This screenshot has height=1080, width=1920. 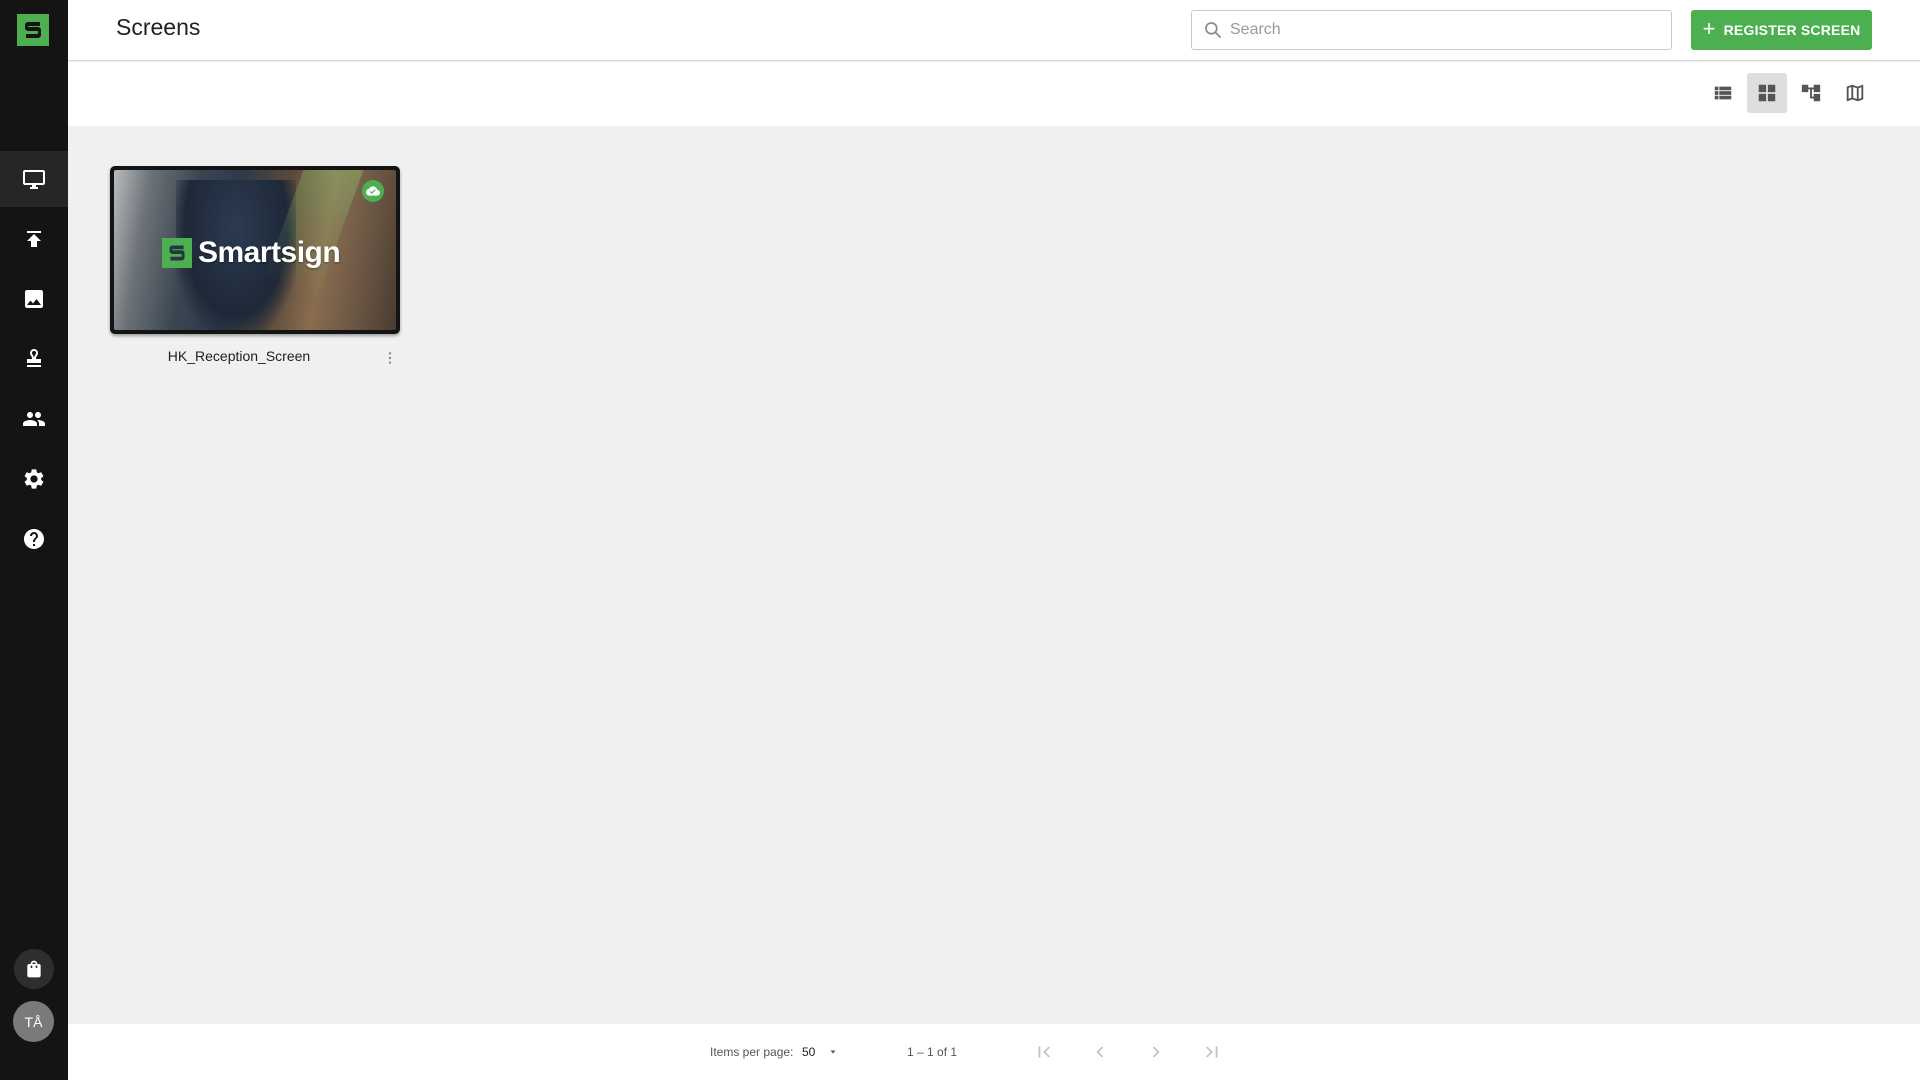 I want to click on register-screen-label: REGISTER SCREEN, so click(x=1792, y=30).